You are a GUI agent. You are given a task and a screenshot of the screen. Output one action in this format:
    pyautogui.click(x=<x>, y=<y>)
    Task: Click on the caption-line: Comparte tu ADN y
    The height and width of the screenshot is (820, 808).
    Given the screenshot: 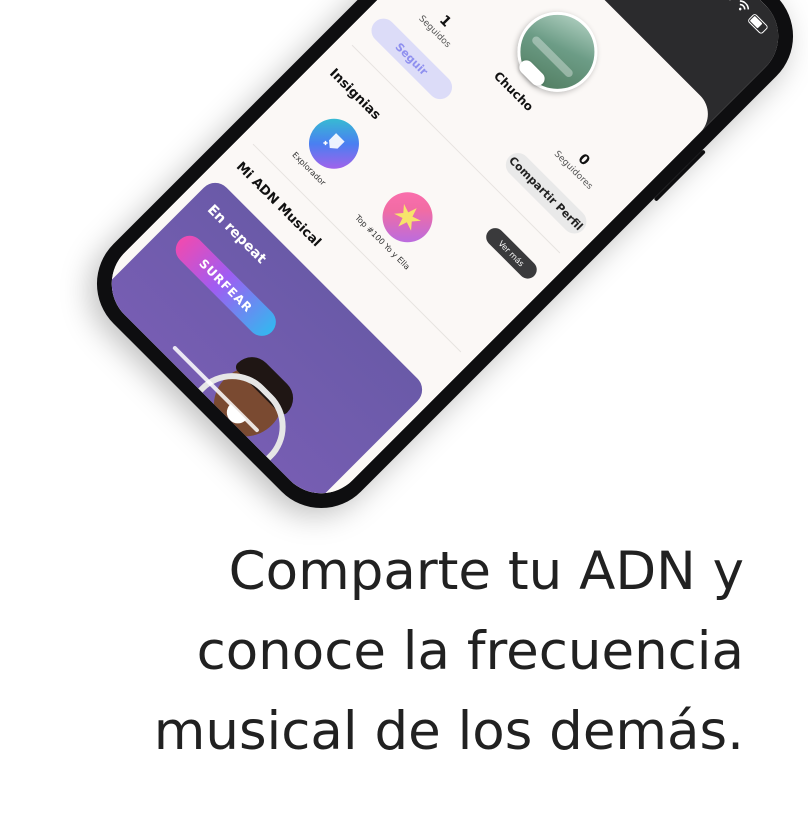 What is the action you would take?
    pyautogui.click(x=486, y=571)
    